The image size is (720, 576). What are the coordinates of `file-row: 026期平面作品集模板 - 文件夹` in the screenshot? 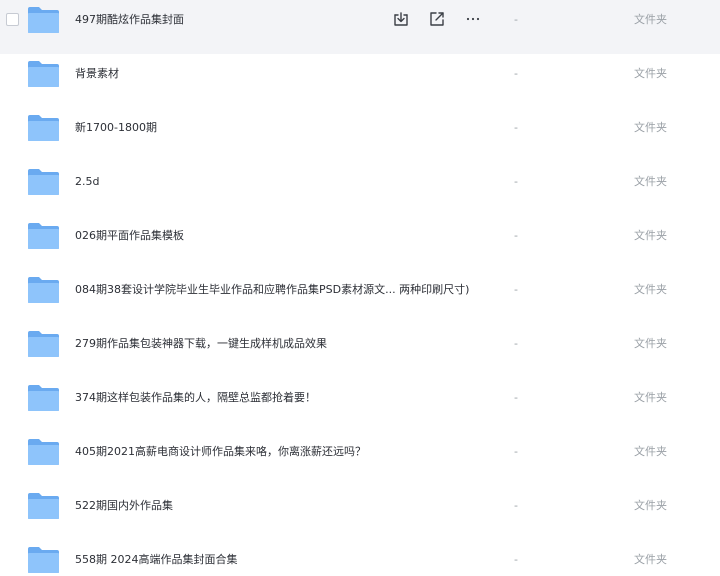 It's located at (360, 243).